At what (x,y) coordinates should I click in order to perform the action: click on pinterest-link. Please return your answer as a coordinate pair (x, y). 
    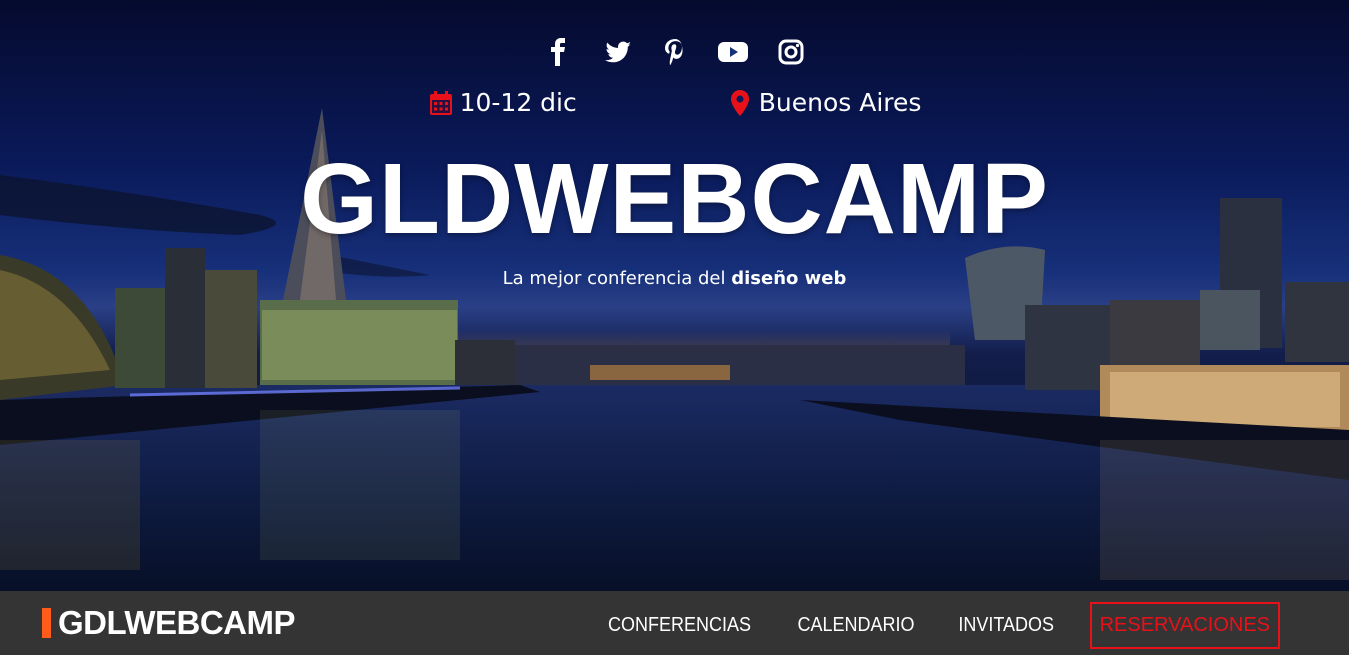
    Looking at the image, I should click on (675, 52).